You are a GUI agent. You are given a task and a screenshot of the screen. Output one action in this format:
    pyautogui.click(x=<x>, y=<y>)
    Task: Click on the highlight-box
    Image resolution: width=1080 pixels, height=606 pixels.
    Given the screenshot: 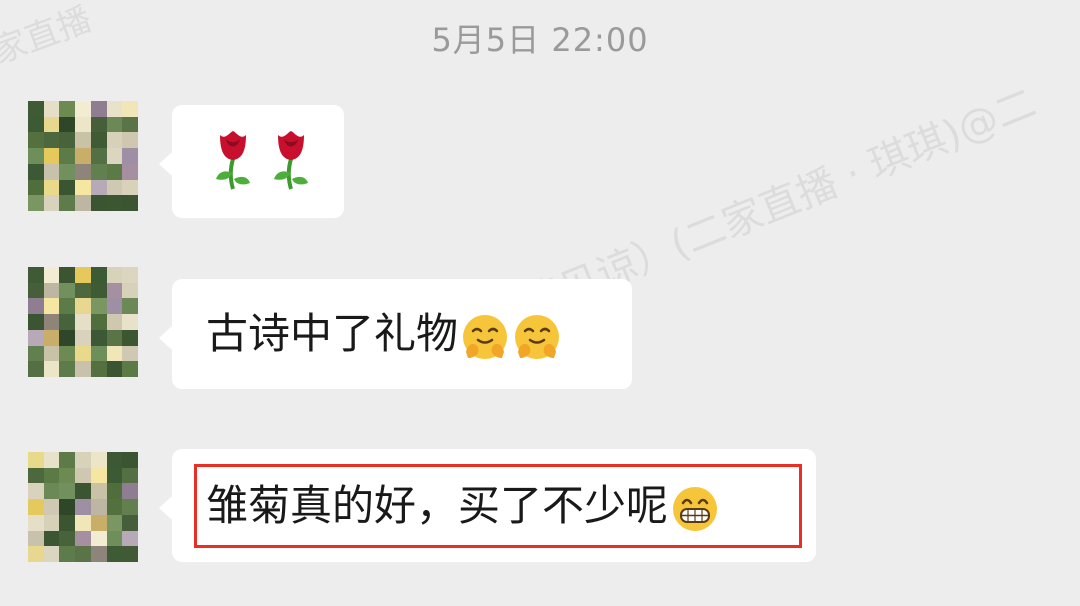 What is the action you would take?
    pyautogui.click(x=498, y=506)
    